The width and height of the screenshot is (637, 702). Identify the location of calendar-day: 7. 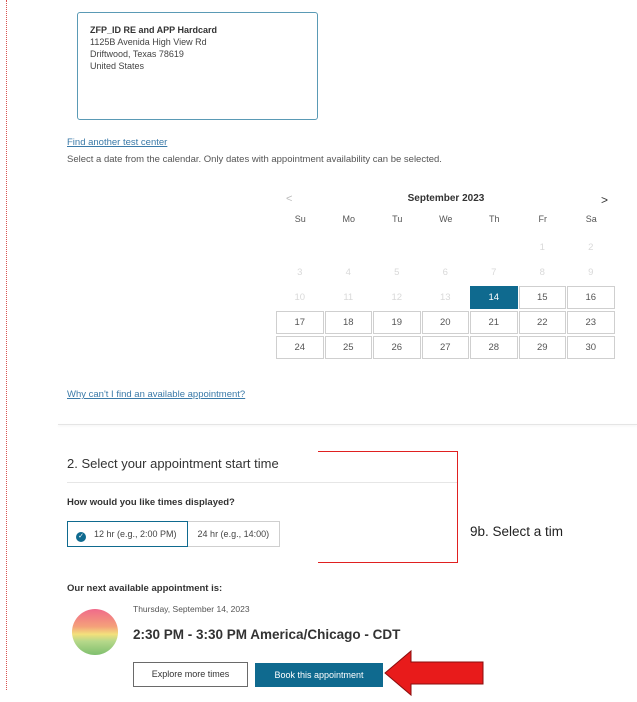
(494, 272).